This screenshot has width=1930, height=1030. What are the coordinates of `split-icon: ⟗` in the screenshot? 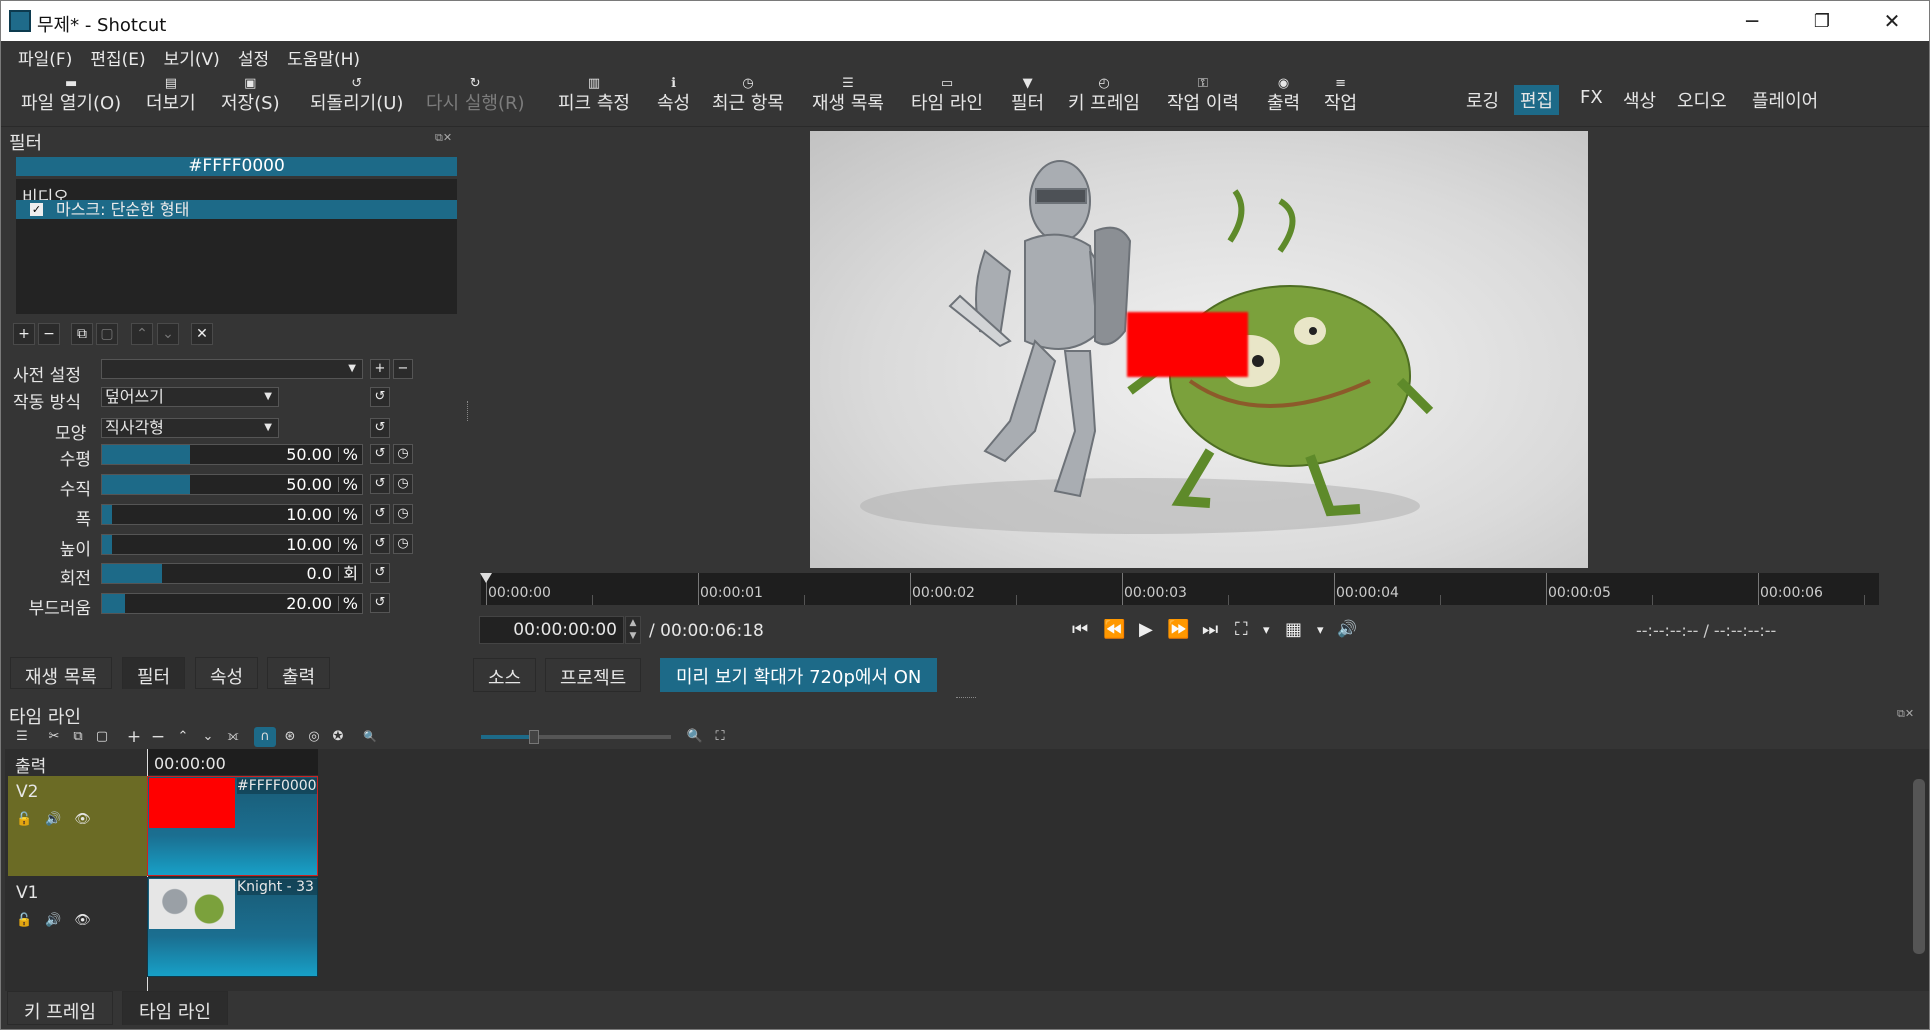 It's located at (233, 737).